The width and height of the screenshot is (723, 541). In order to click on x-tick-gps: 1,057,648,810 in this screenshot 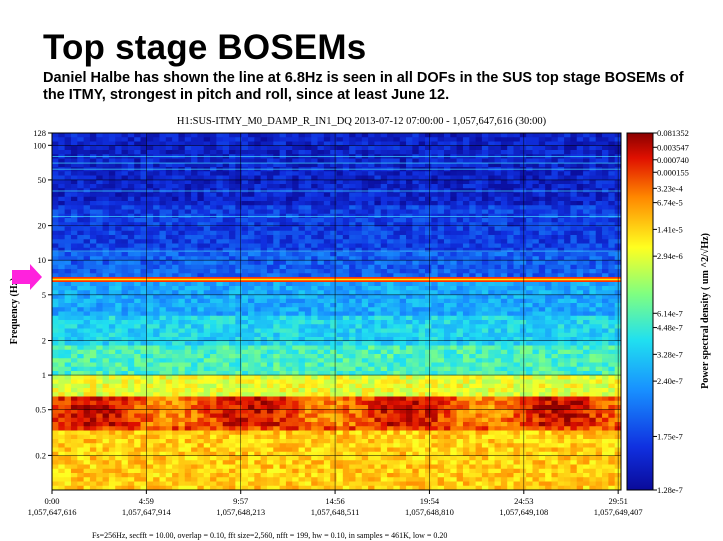, I will do `click(429, 512)`.